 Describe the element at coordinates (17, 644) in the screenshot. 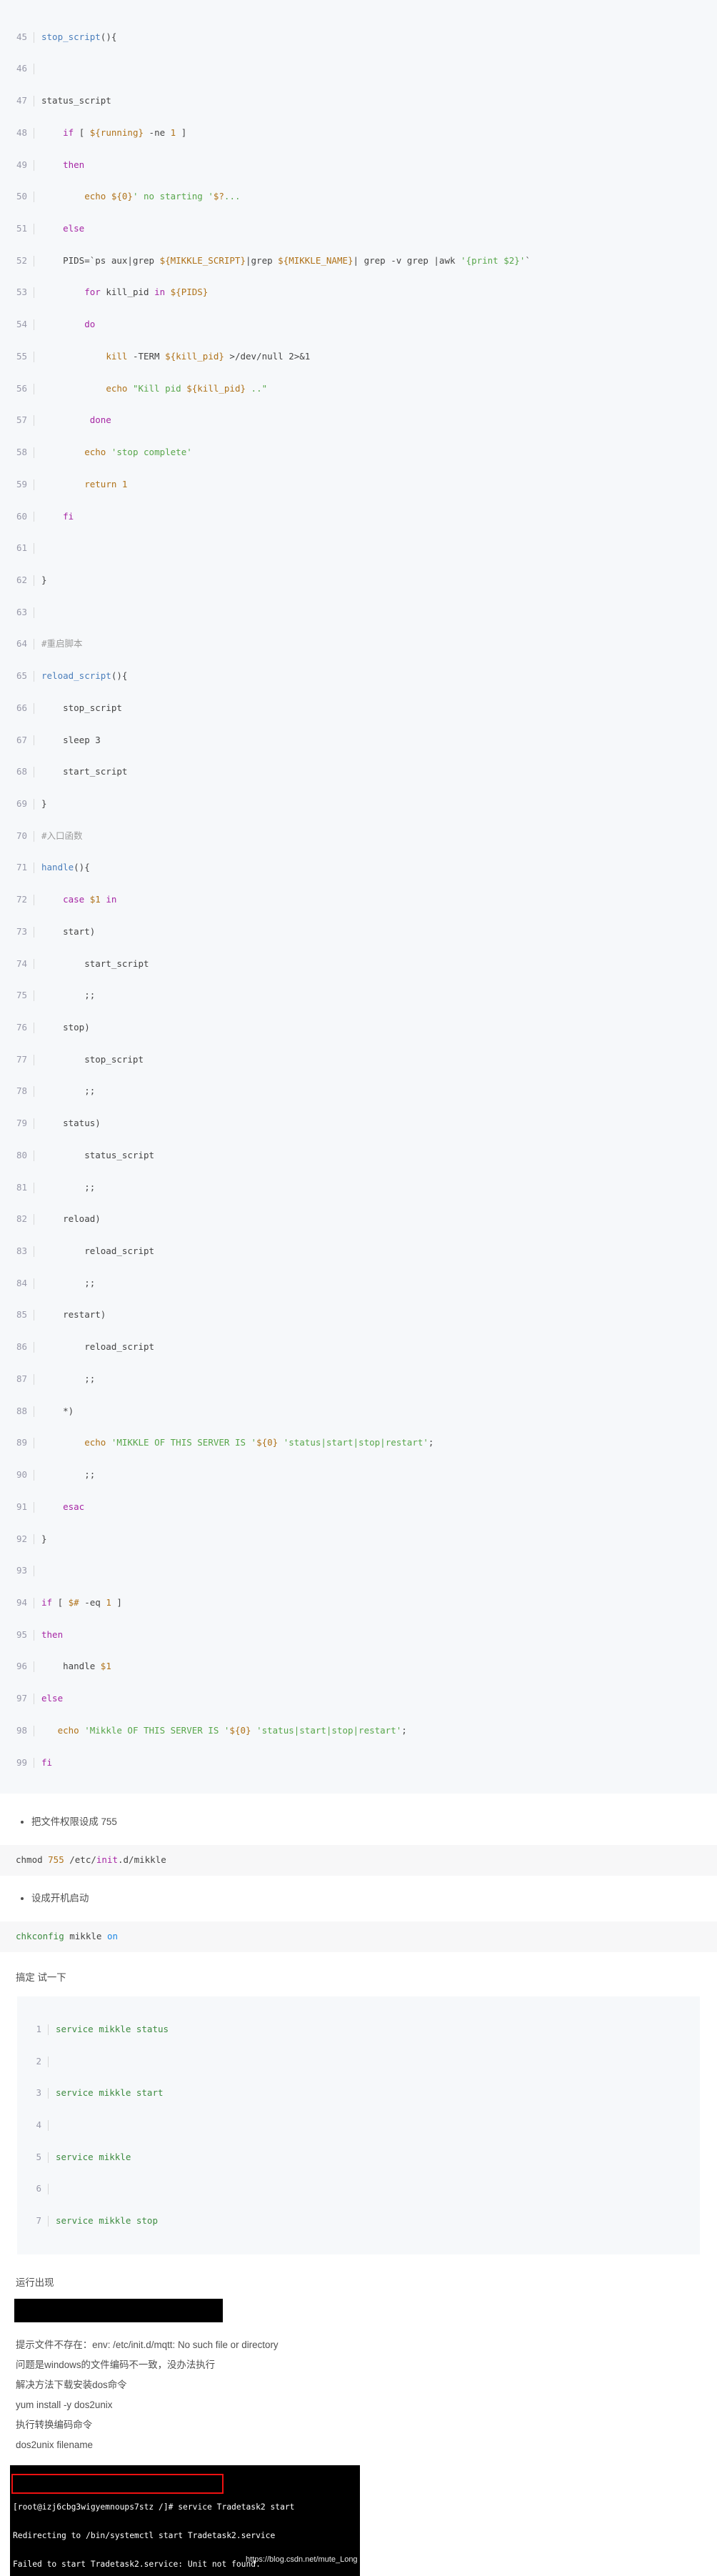

I see `line-number: 64` at that location.